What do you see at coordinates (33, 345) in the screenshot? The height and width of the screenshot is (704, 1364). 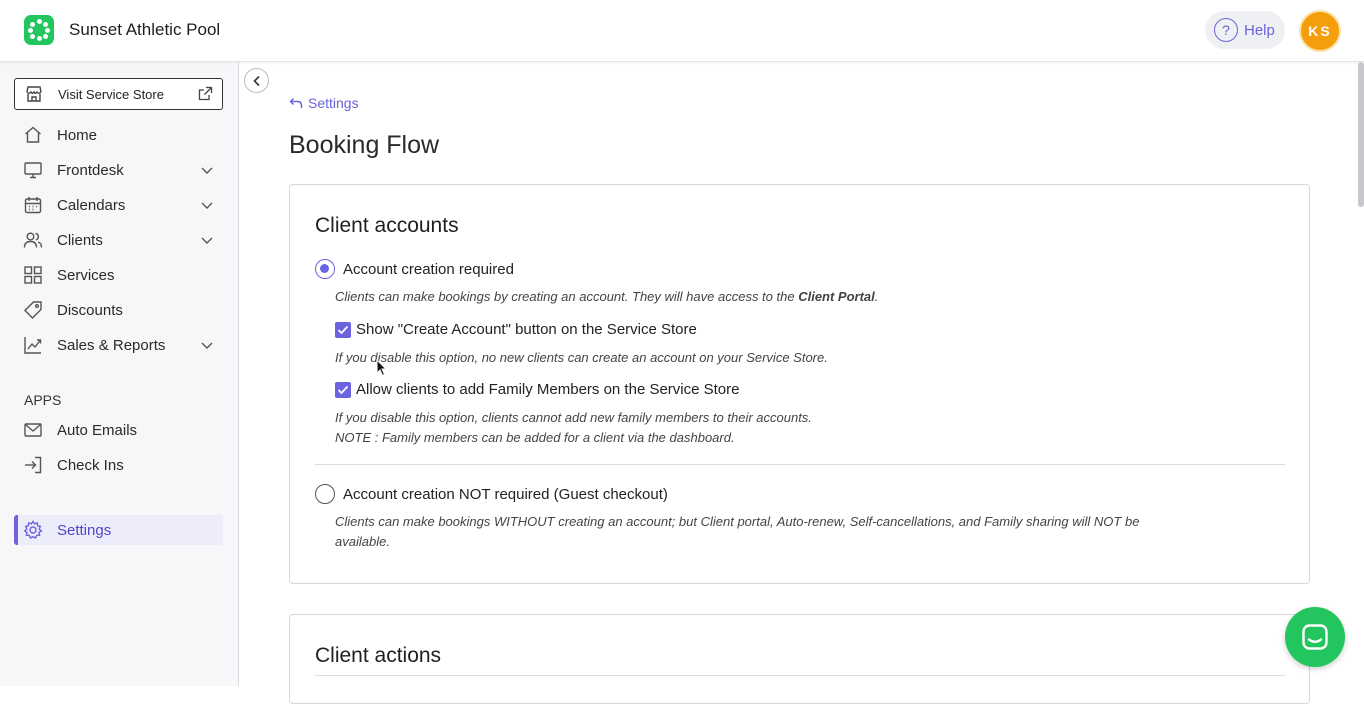 I see `chart-icon` at bounding box center [33, 345].